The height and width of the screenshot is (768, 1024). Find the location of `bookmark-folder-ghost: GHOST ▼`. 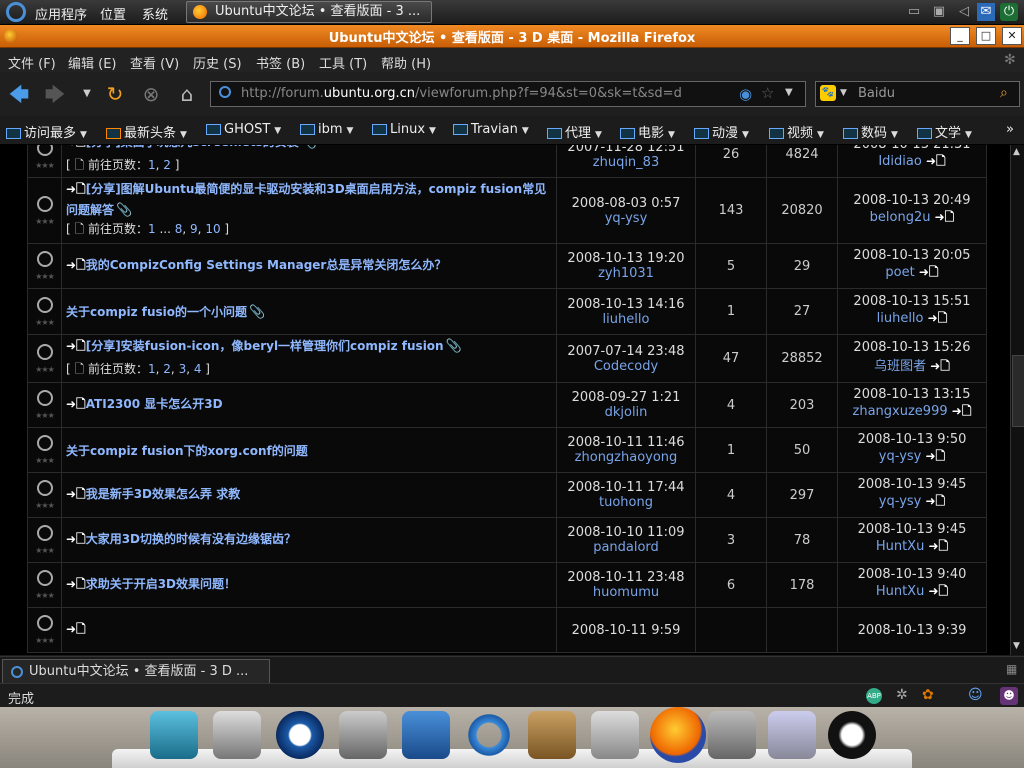

bookmark-folder-ghost: GHOST ▼ is located at coordinates (243, 129).